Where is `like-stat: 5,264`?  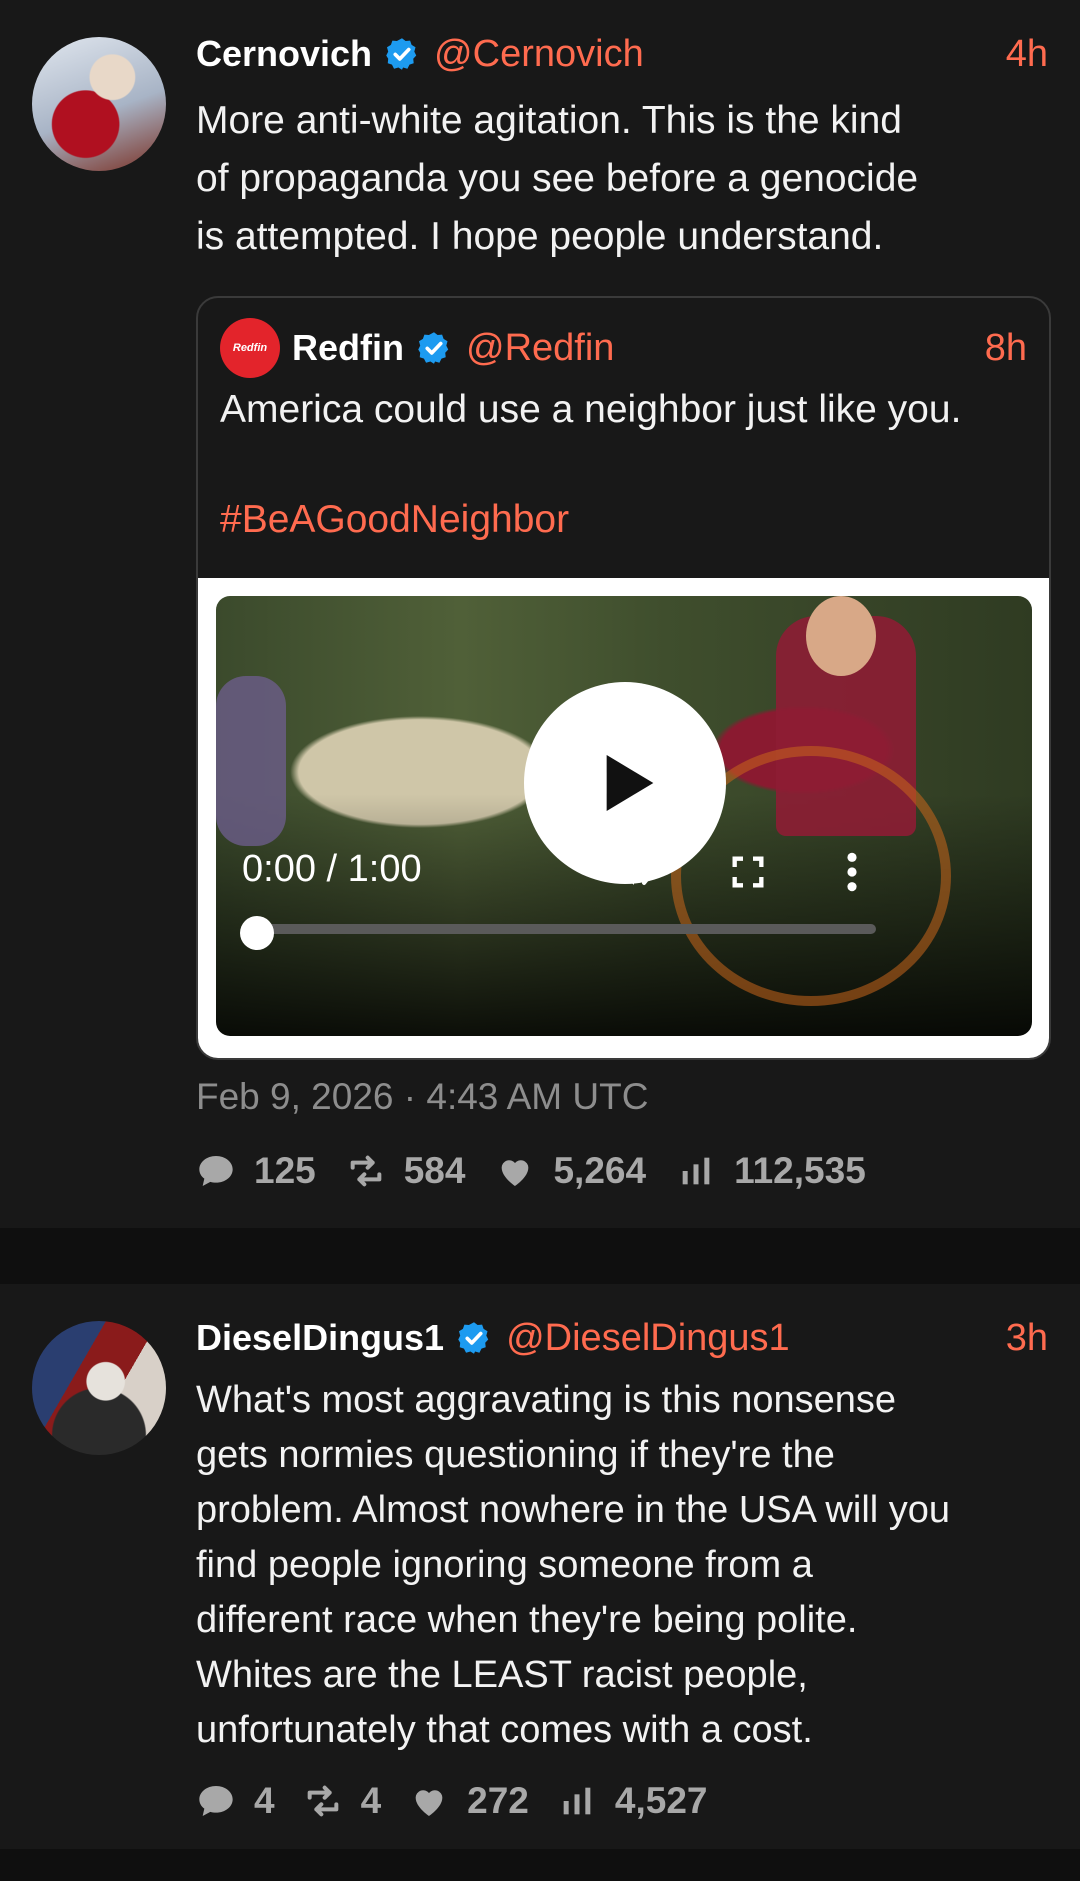 like-stat: 5,264 is located at coordinates (570, 1171).